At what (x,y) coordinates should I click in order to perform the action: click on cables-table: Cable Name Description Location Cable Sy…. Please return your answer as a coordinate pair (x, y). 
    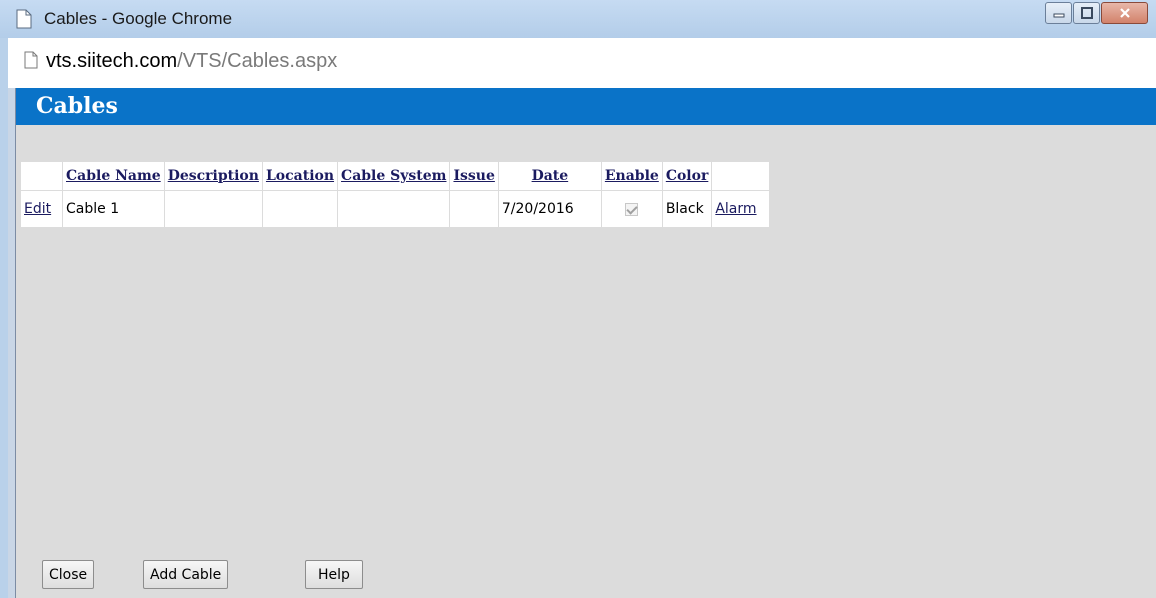
    Looking at the image, I should click on (395, 194).